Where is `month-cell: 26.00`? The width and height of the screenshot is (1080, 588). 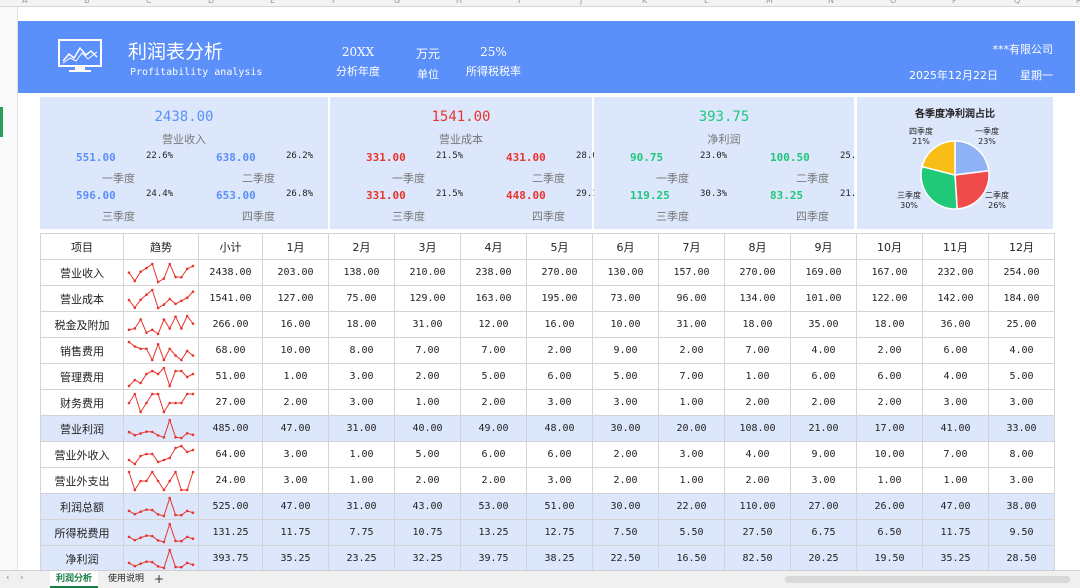
month-cell: 26.00 is located at coordinates (889, 506).